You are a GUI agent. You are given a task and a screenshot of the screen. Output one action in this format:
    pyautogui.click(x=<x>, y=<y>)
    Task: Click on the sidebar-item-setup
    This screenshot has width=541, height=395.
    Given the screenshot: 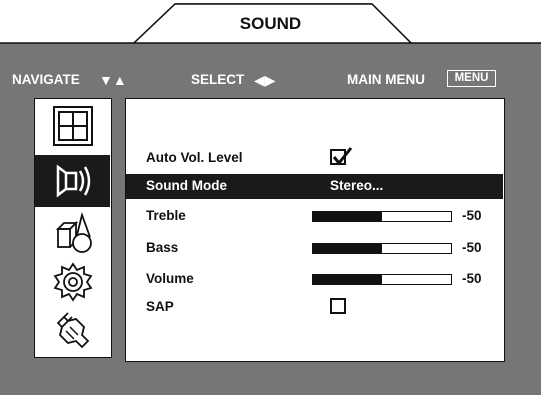 What is the action you would take?
    pyautogui.click(x=72, y=283)
    